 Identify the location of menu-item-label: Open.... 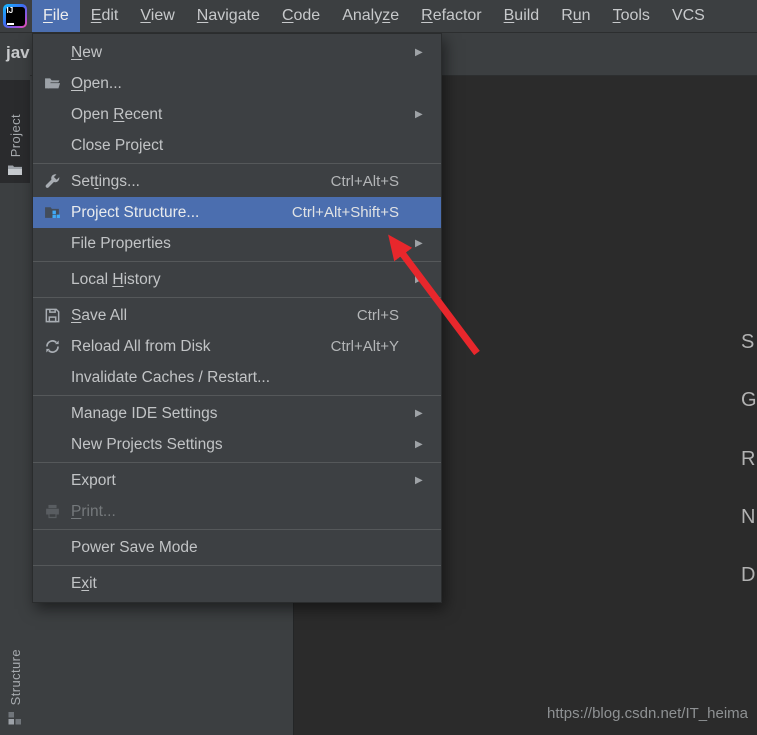
(96, 83).